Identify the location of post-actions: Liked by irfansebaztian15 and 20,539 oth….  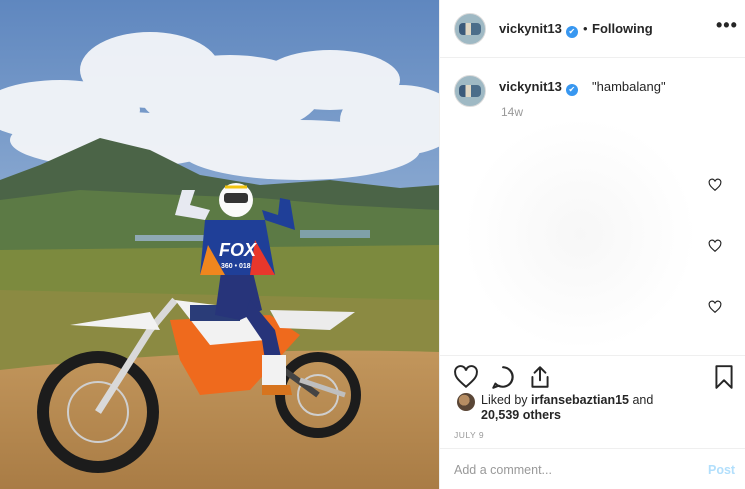
(592, 422).